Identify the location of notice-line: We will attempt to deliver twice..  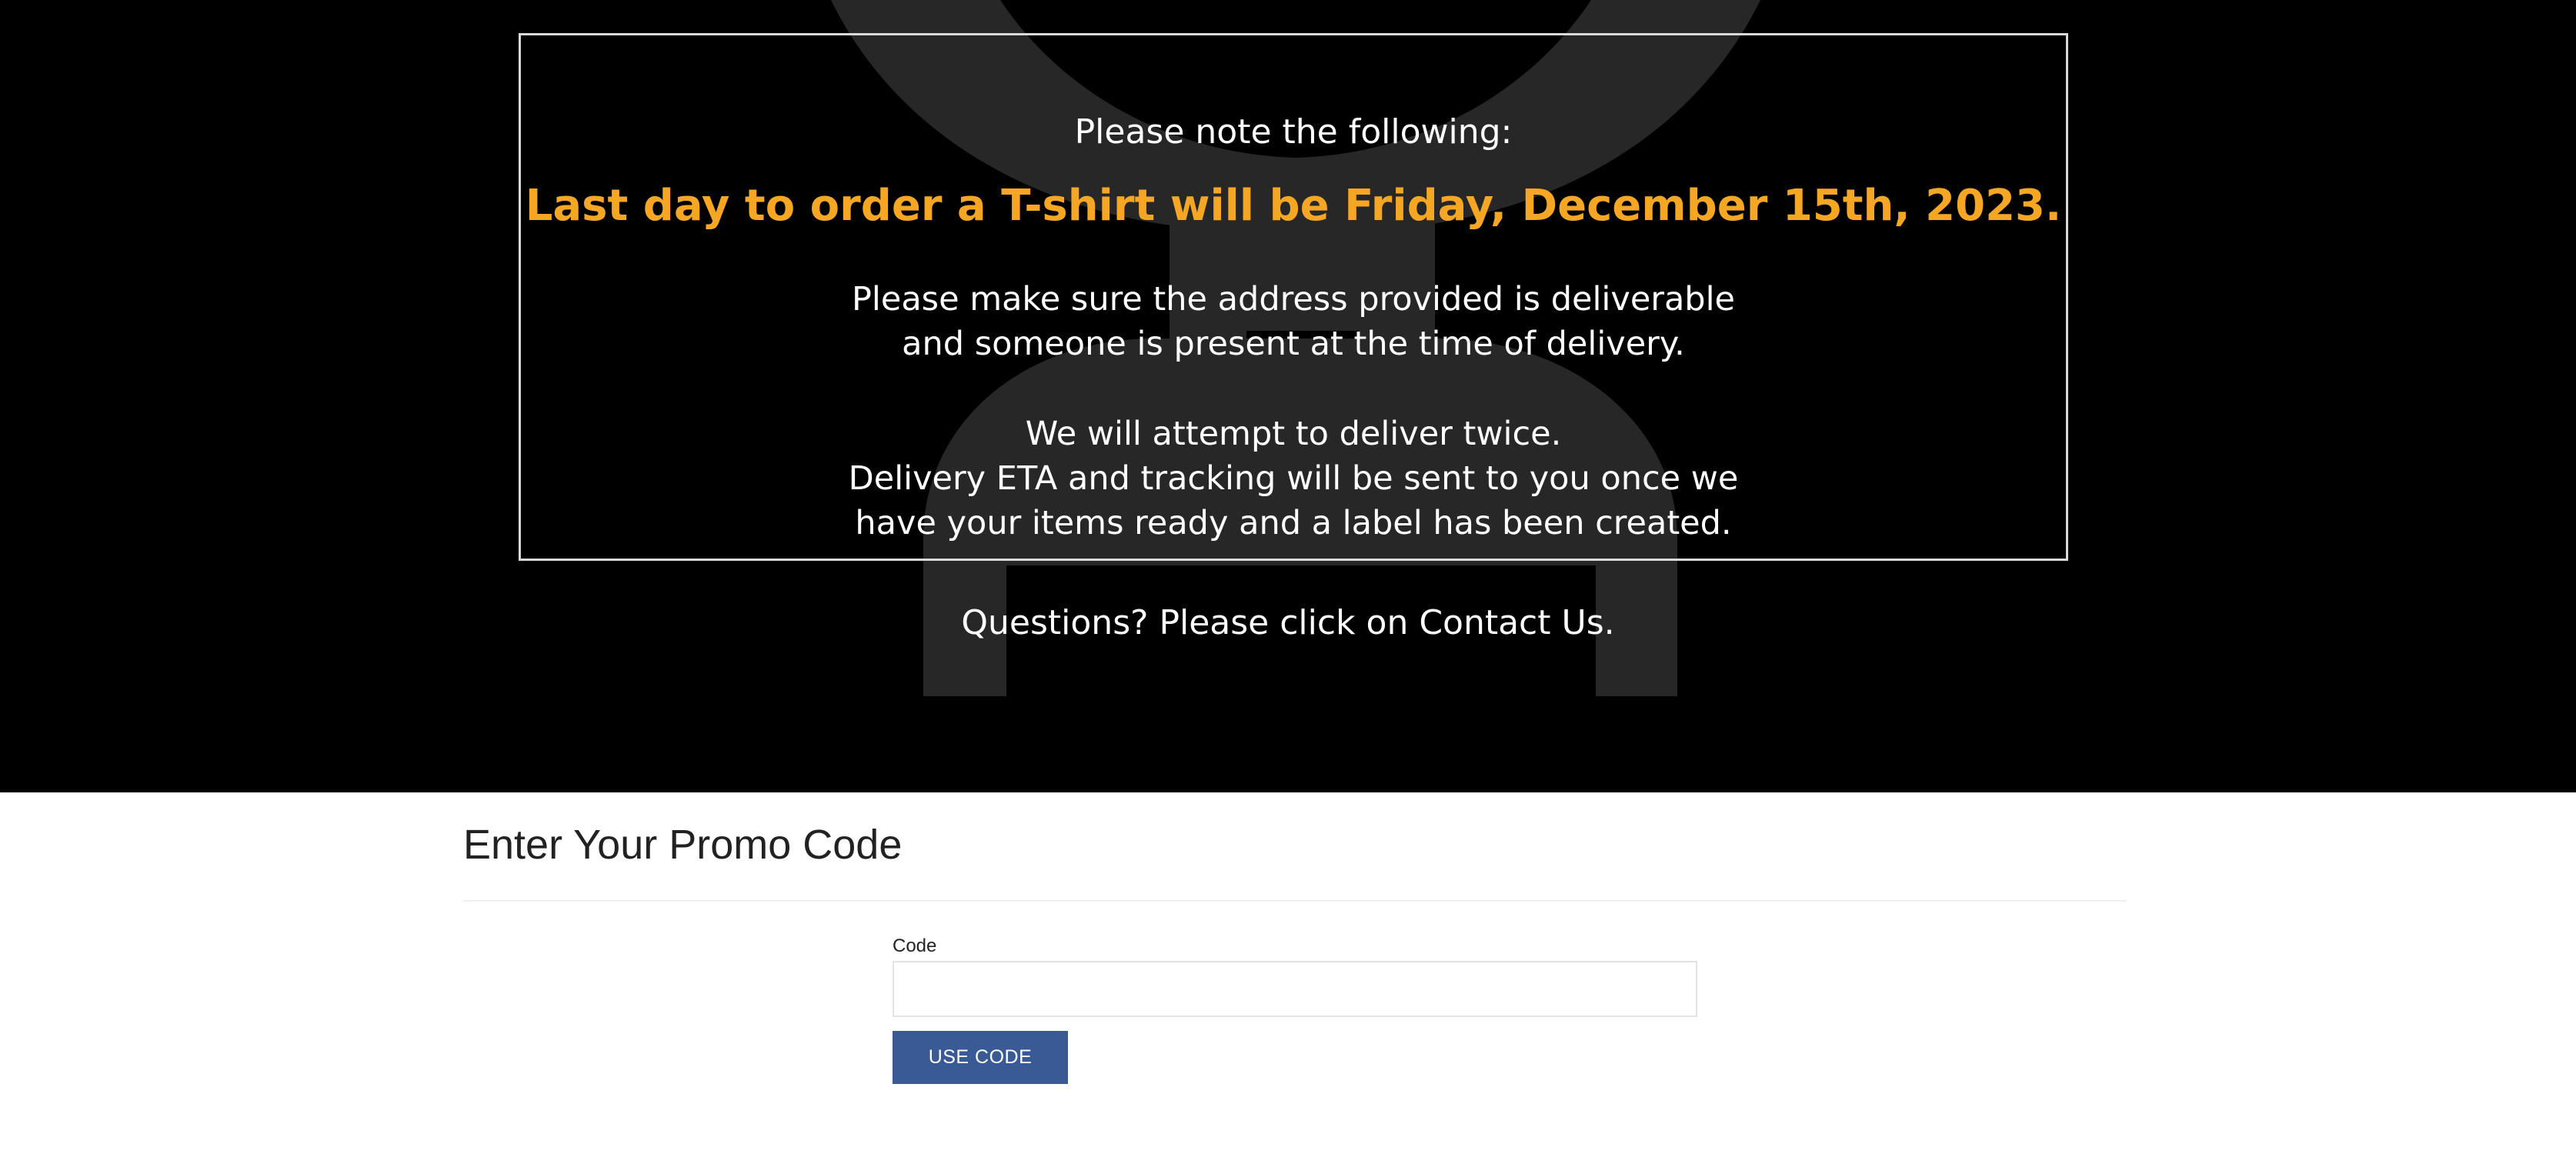
(1293, 434).